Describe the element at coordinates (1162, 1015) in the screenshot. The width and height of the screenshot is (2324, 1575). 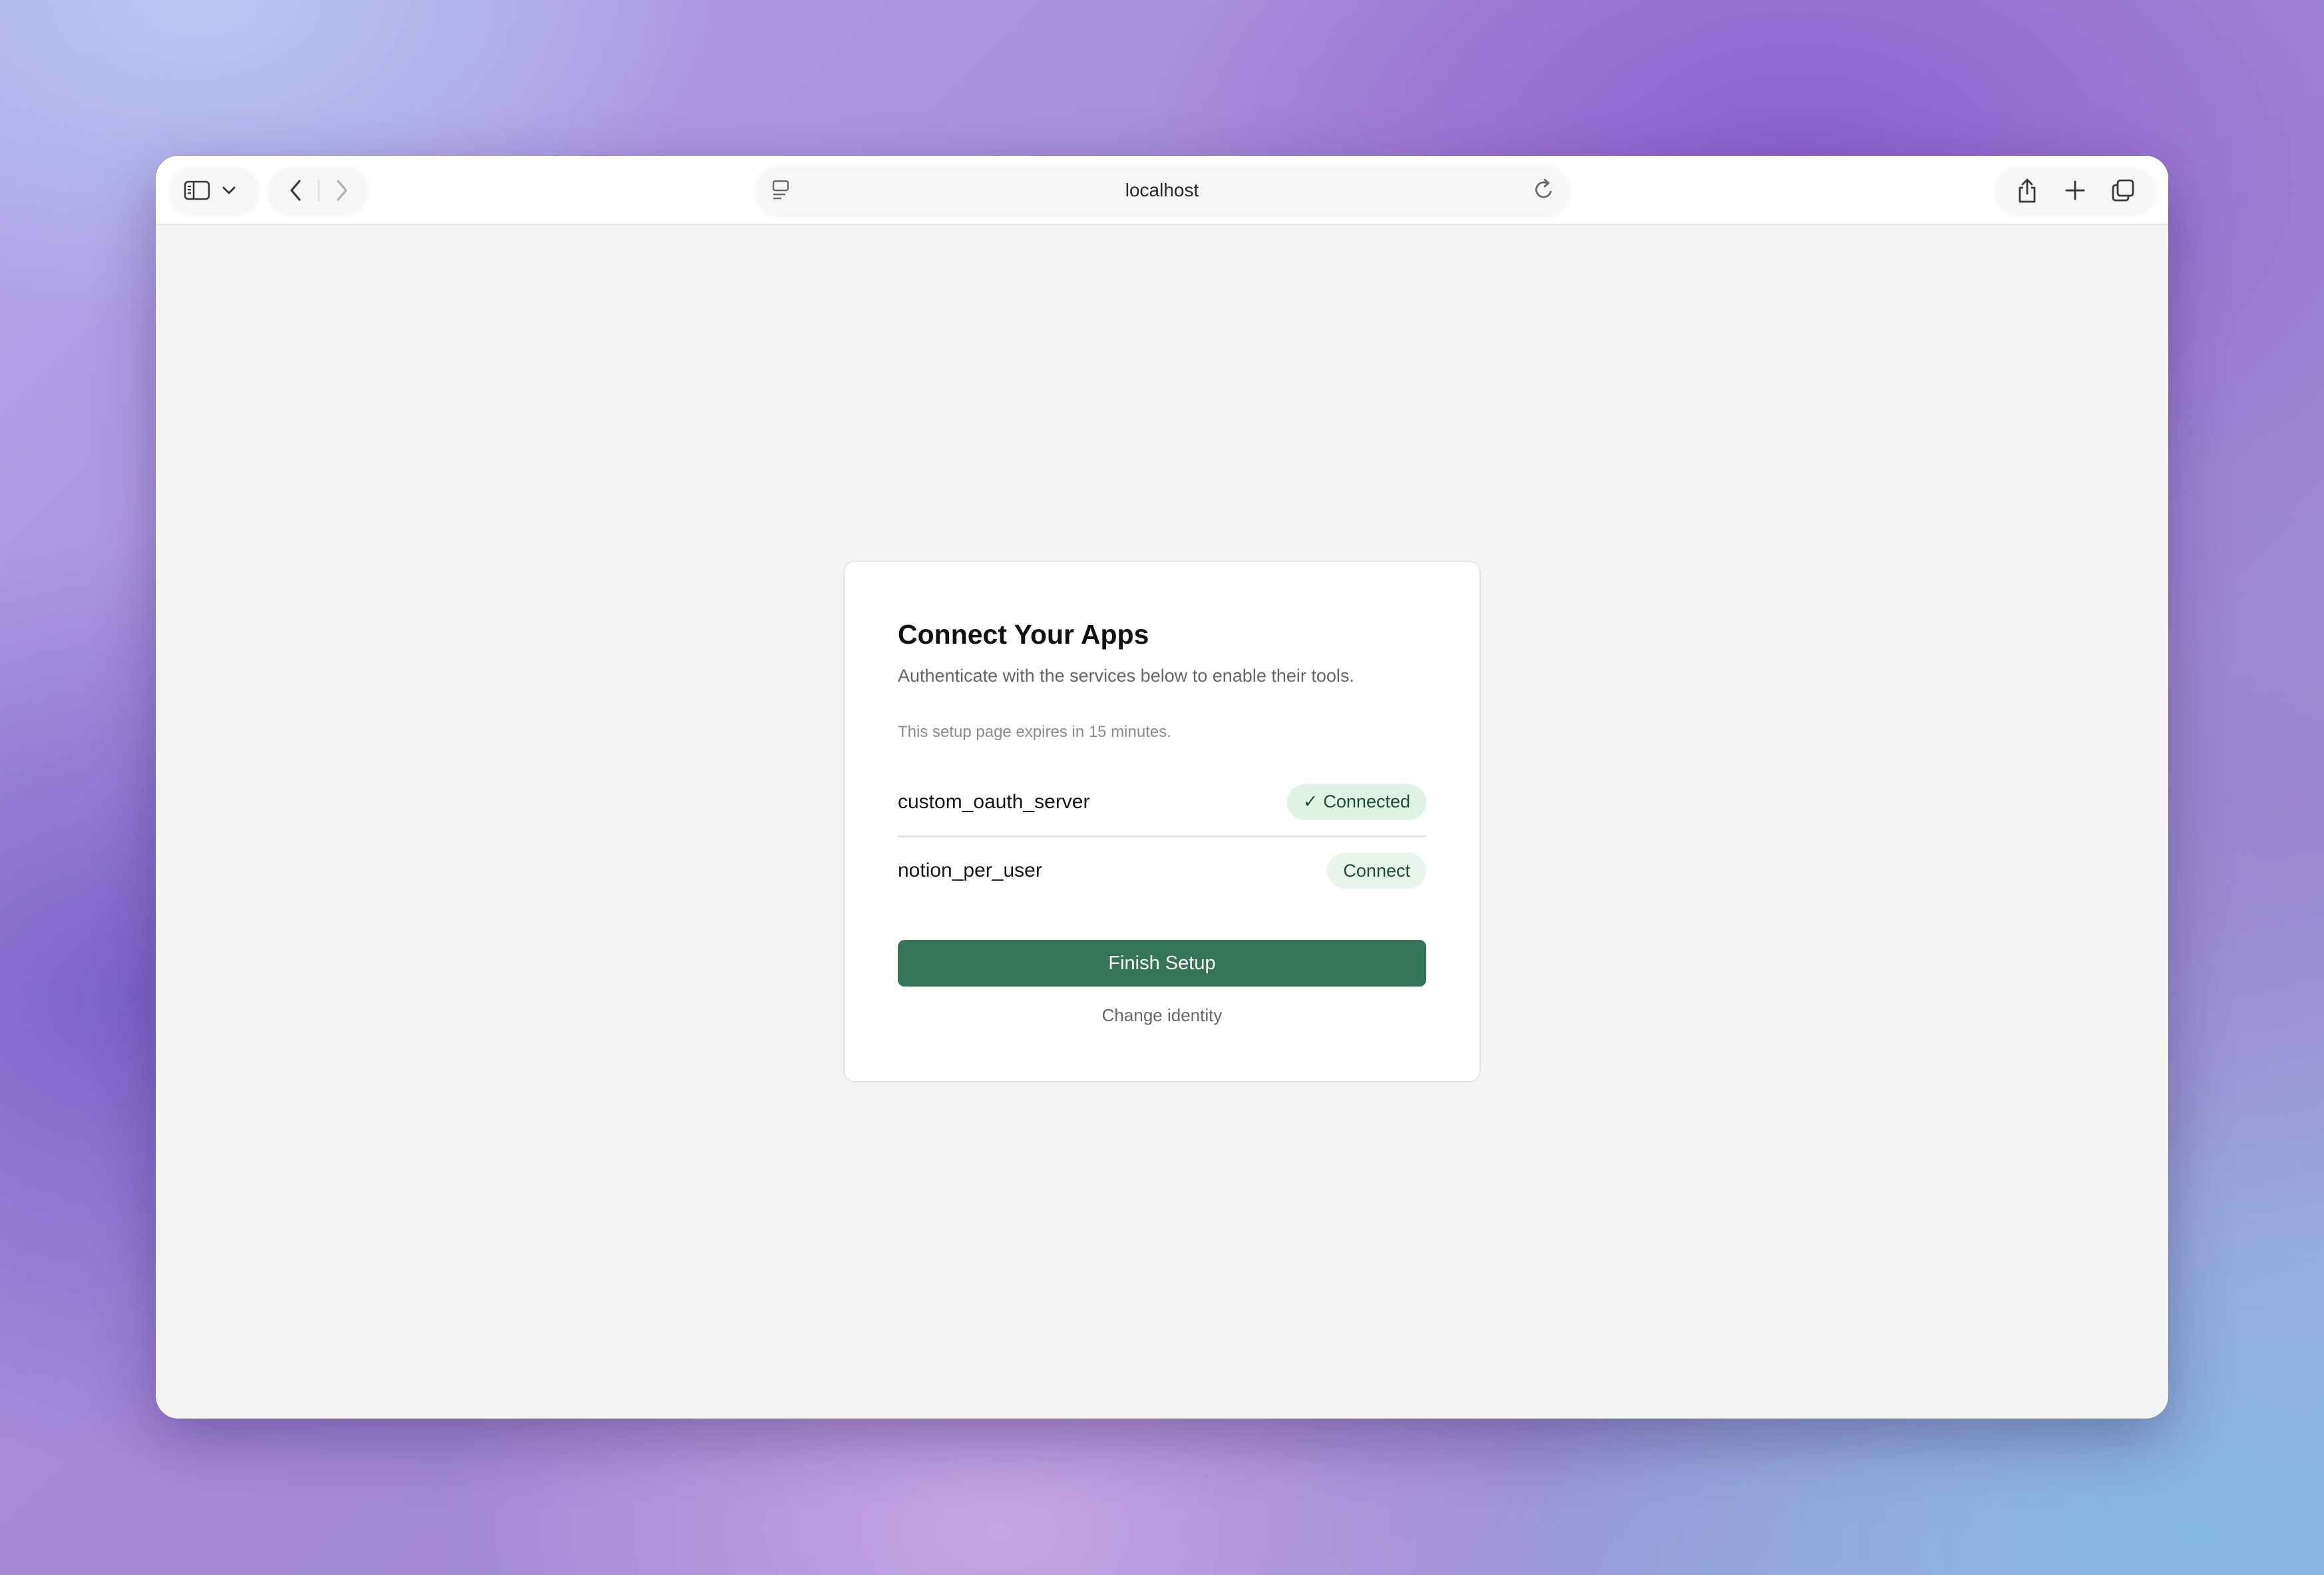
I see `change-identity-link: Change identity` at that location.